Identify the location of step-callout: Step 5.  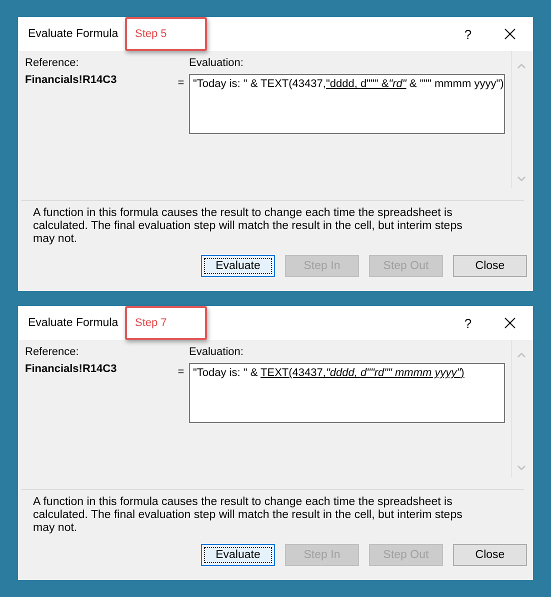
(166, 34).